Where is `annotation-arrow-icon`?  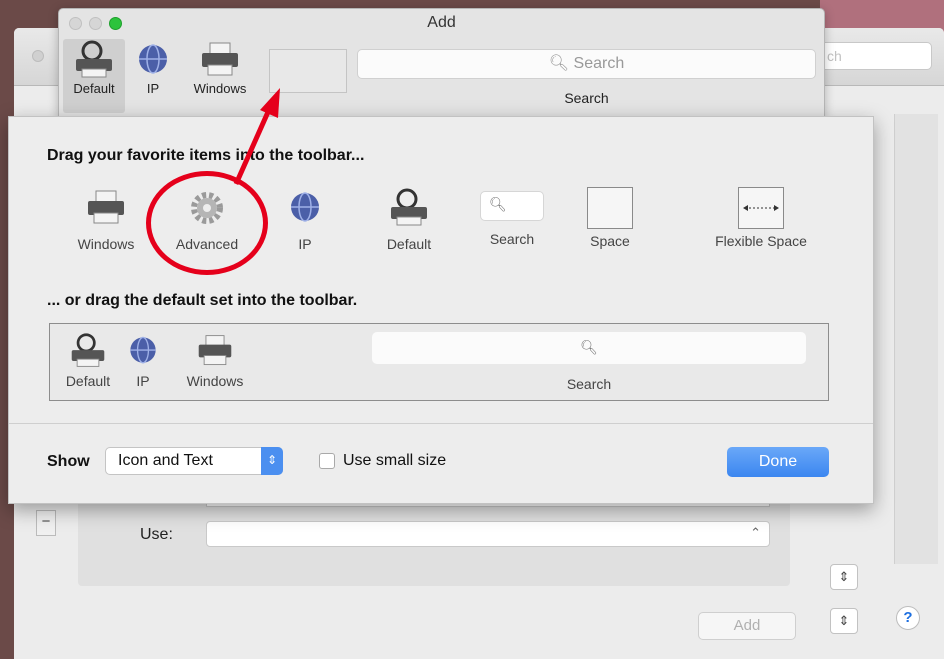
annotation-arrow-icon is located at coordinates (256, 137).